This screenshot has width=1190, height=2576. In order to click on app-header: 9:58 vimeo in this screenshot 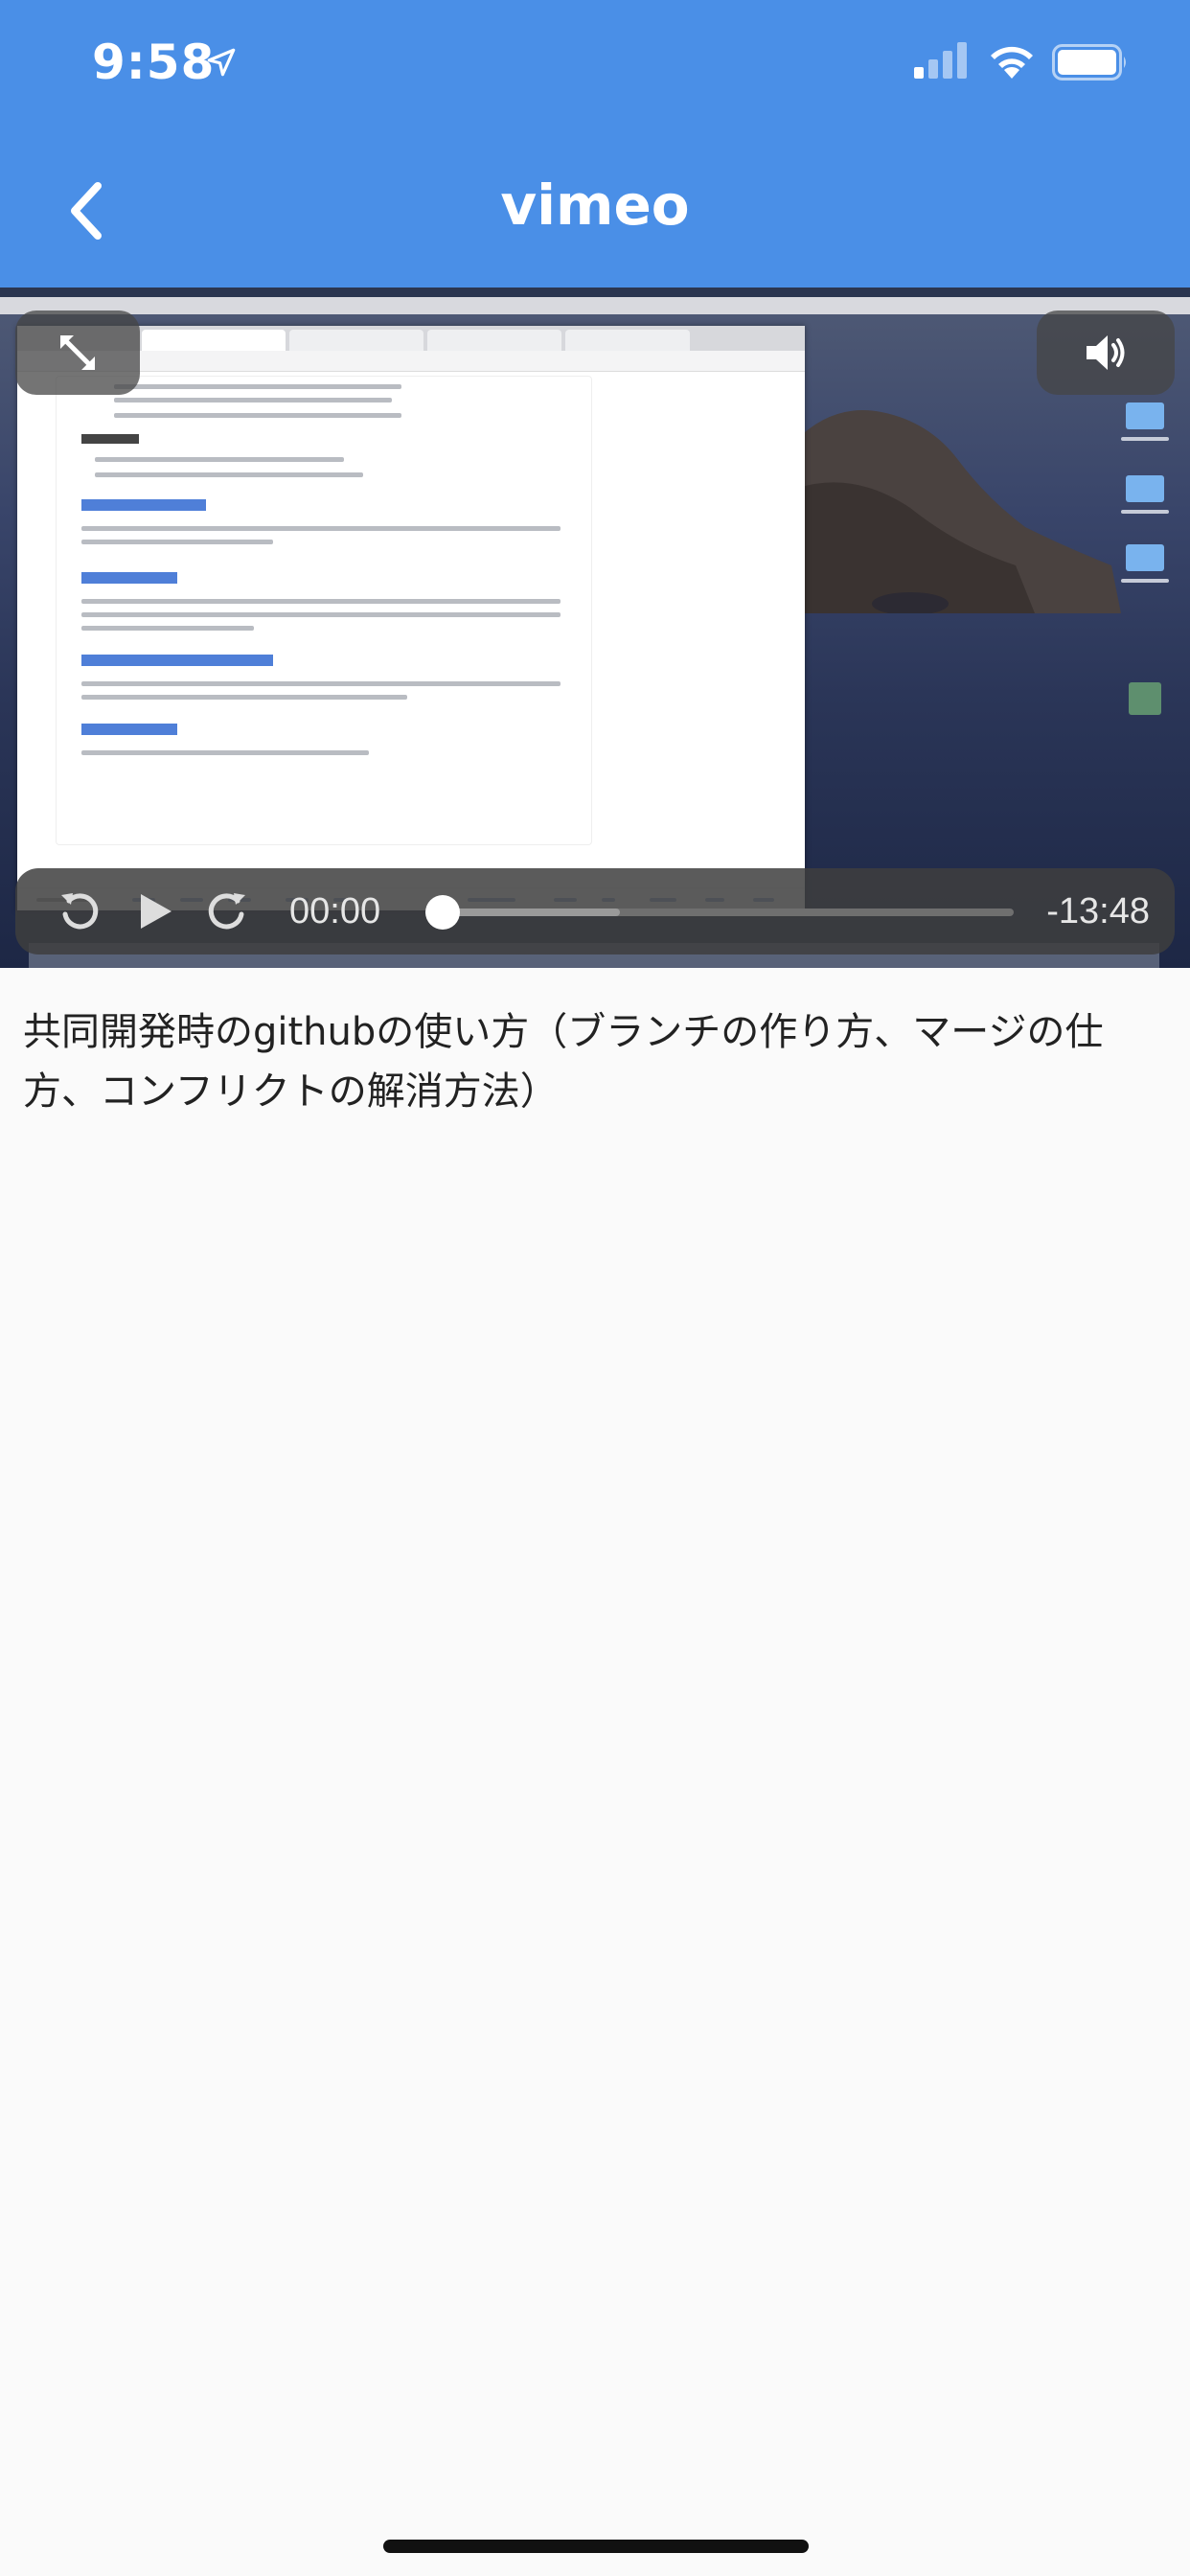, I will do `click(595, 144)`.